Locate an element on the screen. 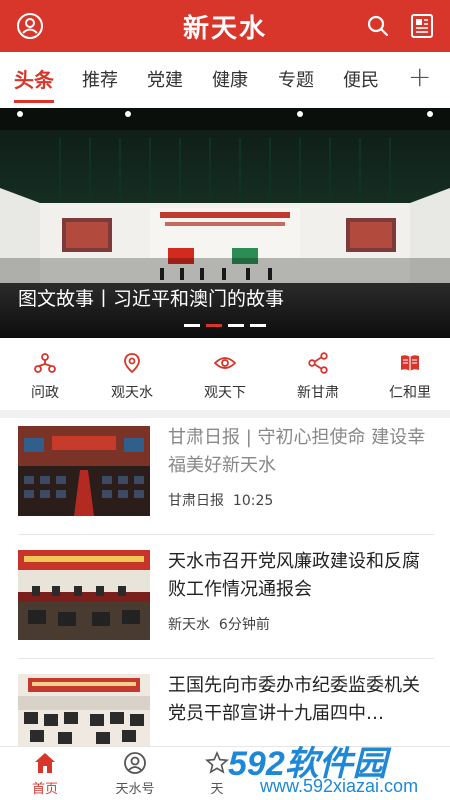  banner-caption: 图文故事丨习近平和澳门的故事 is located at coordinates (151, 297).